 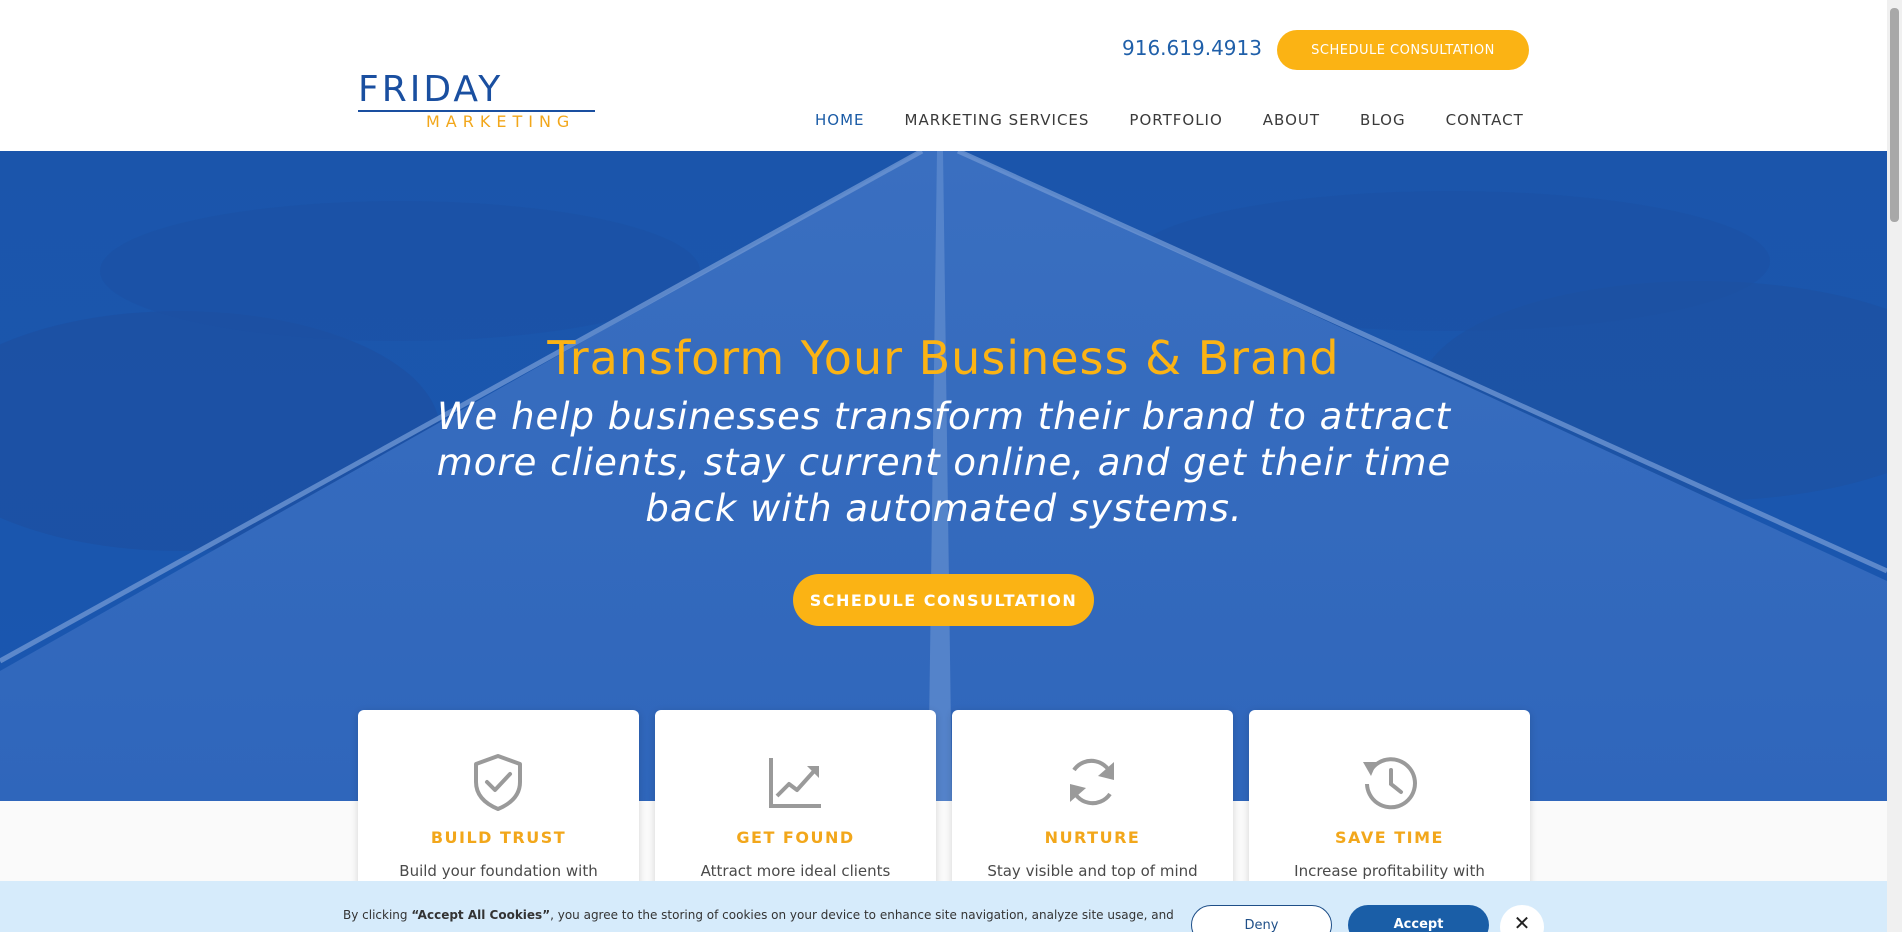 What do you see at coordinates (481, 915) in the screenshot?
I see `cookie-text-bold: “Accept All Cookies”` at bounding box center [481, 915].